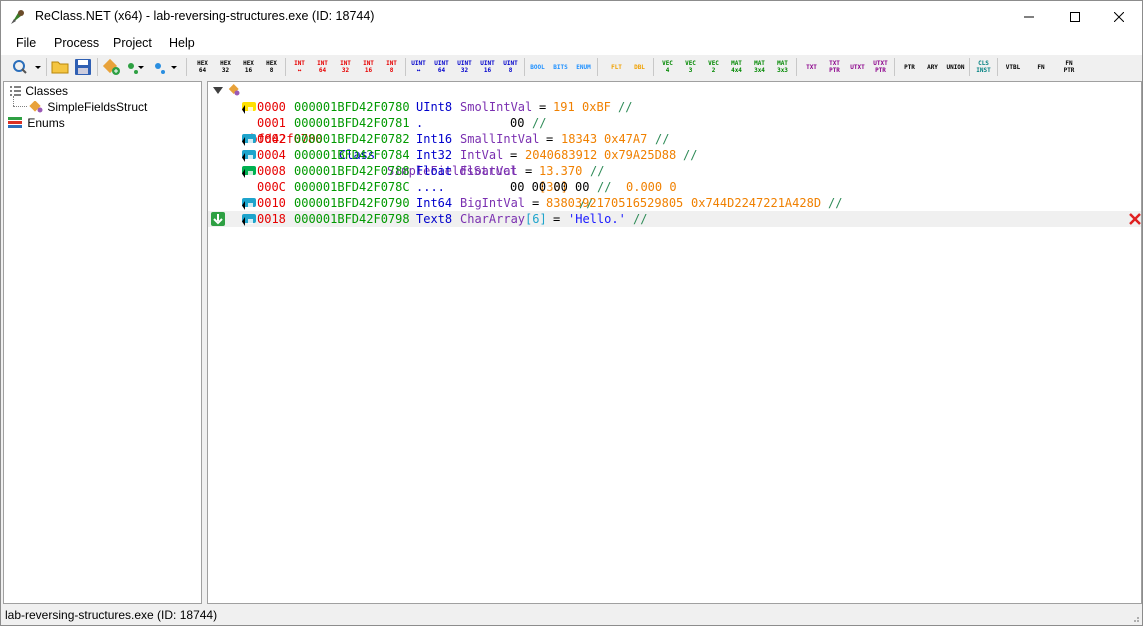 This screenshot has height=626, width=1143. What do you see at coordinates (492, 219) in the screenshot?
I see `field-name: CharArray` at bounding box center [492, 219].